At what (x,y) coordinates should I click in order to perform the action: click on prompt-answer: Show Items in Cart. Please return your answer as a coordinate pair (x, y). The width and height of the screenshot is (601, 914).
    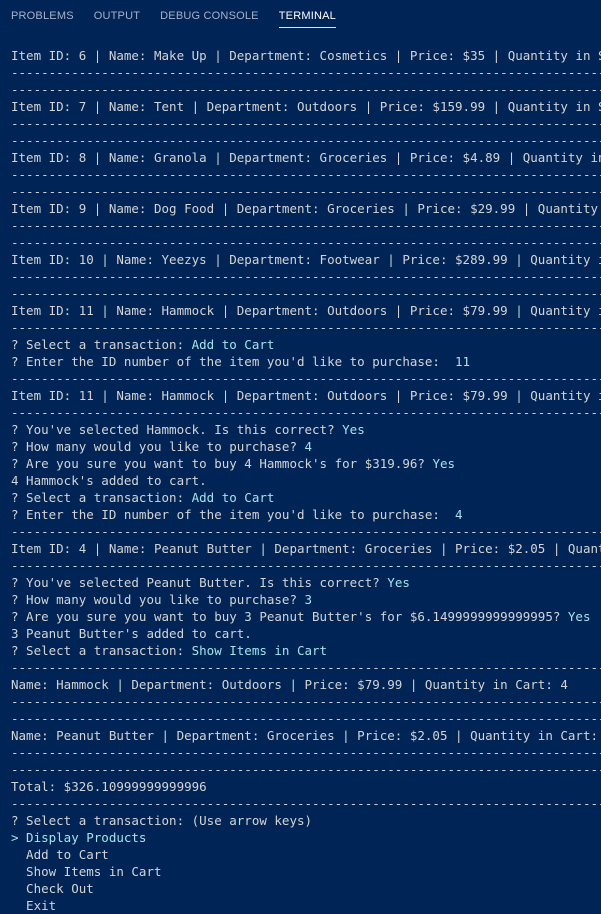
    Looking at the image, I should click on (259, 650).